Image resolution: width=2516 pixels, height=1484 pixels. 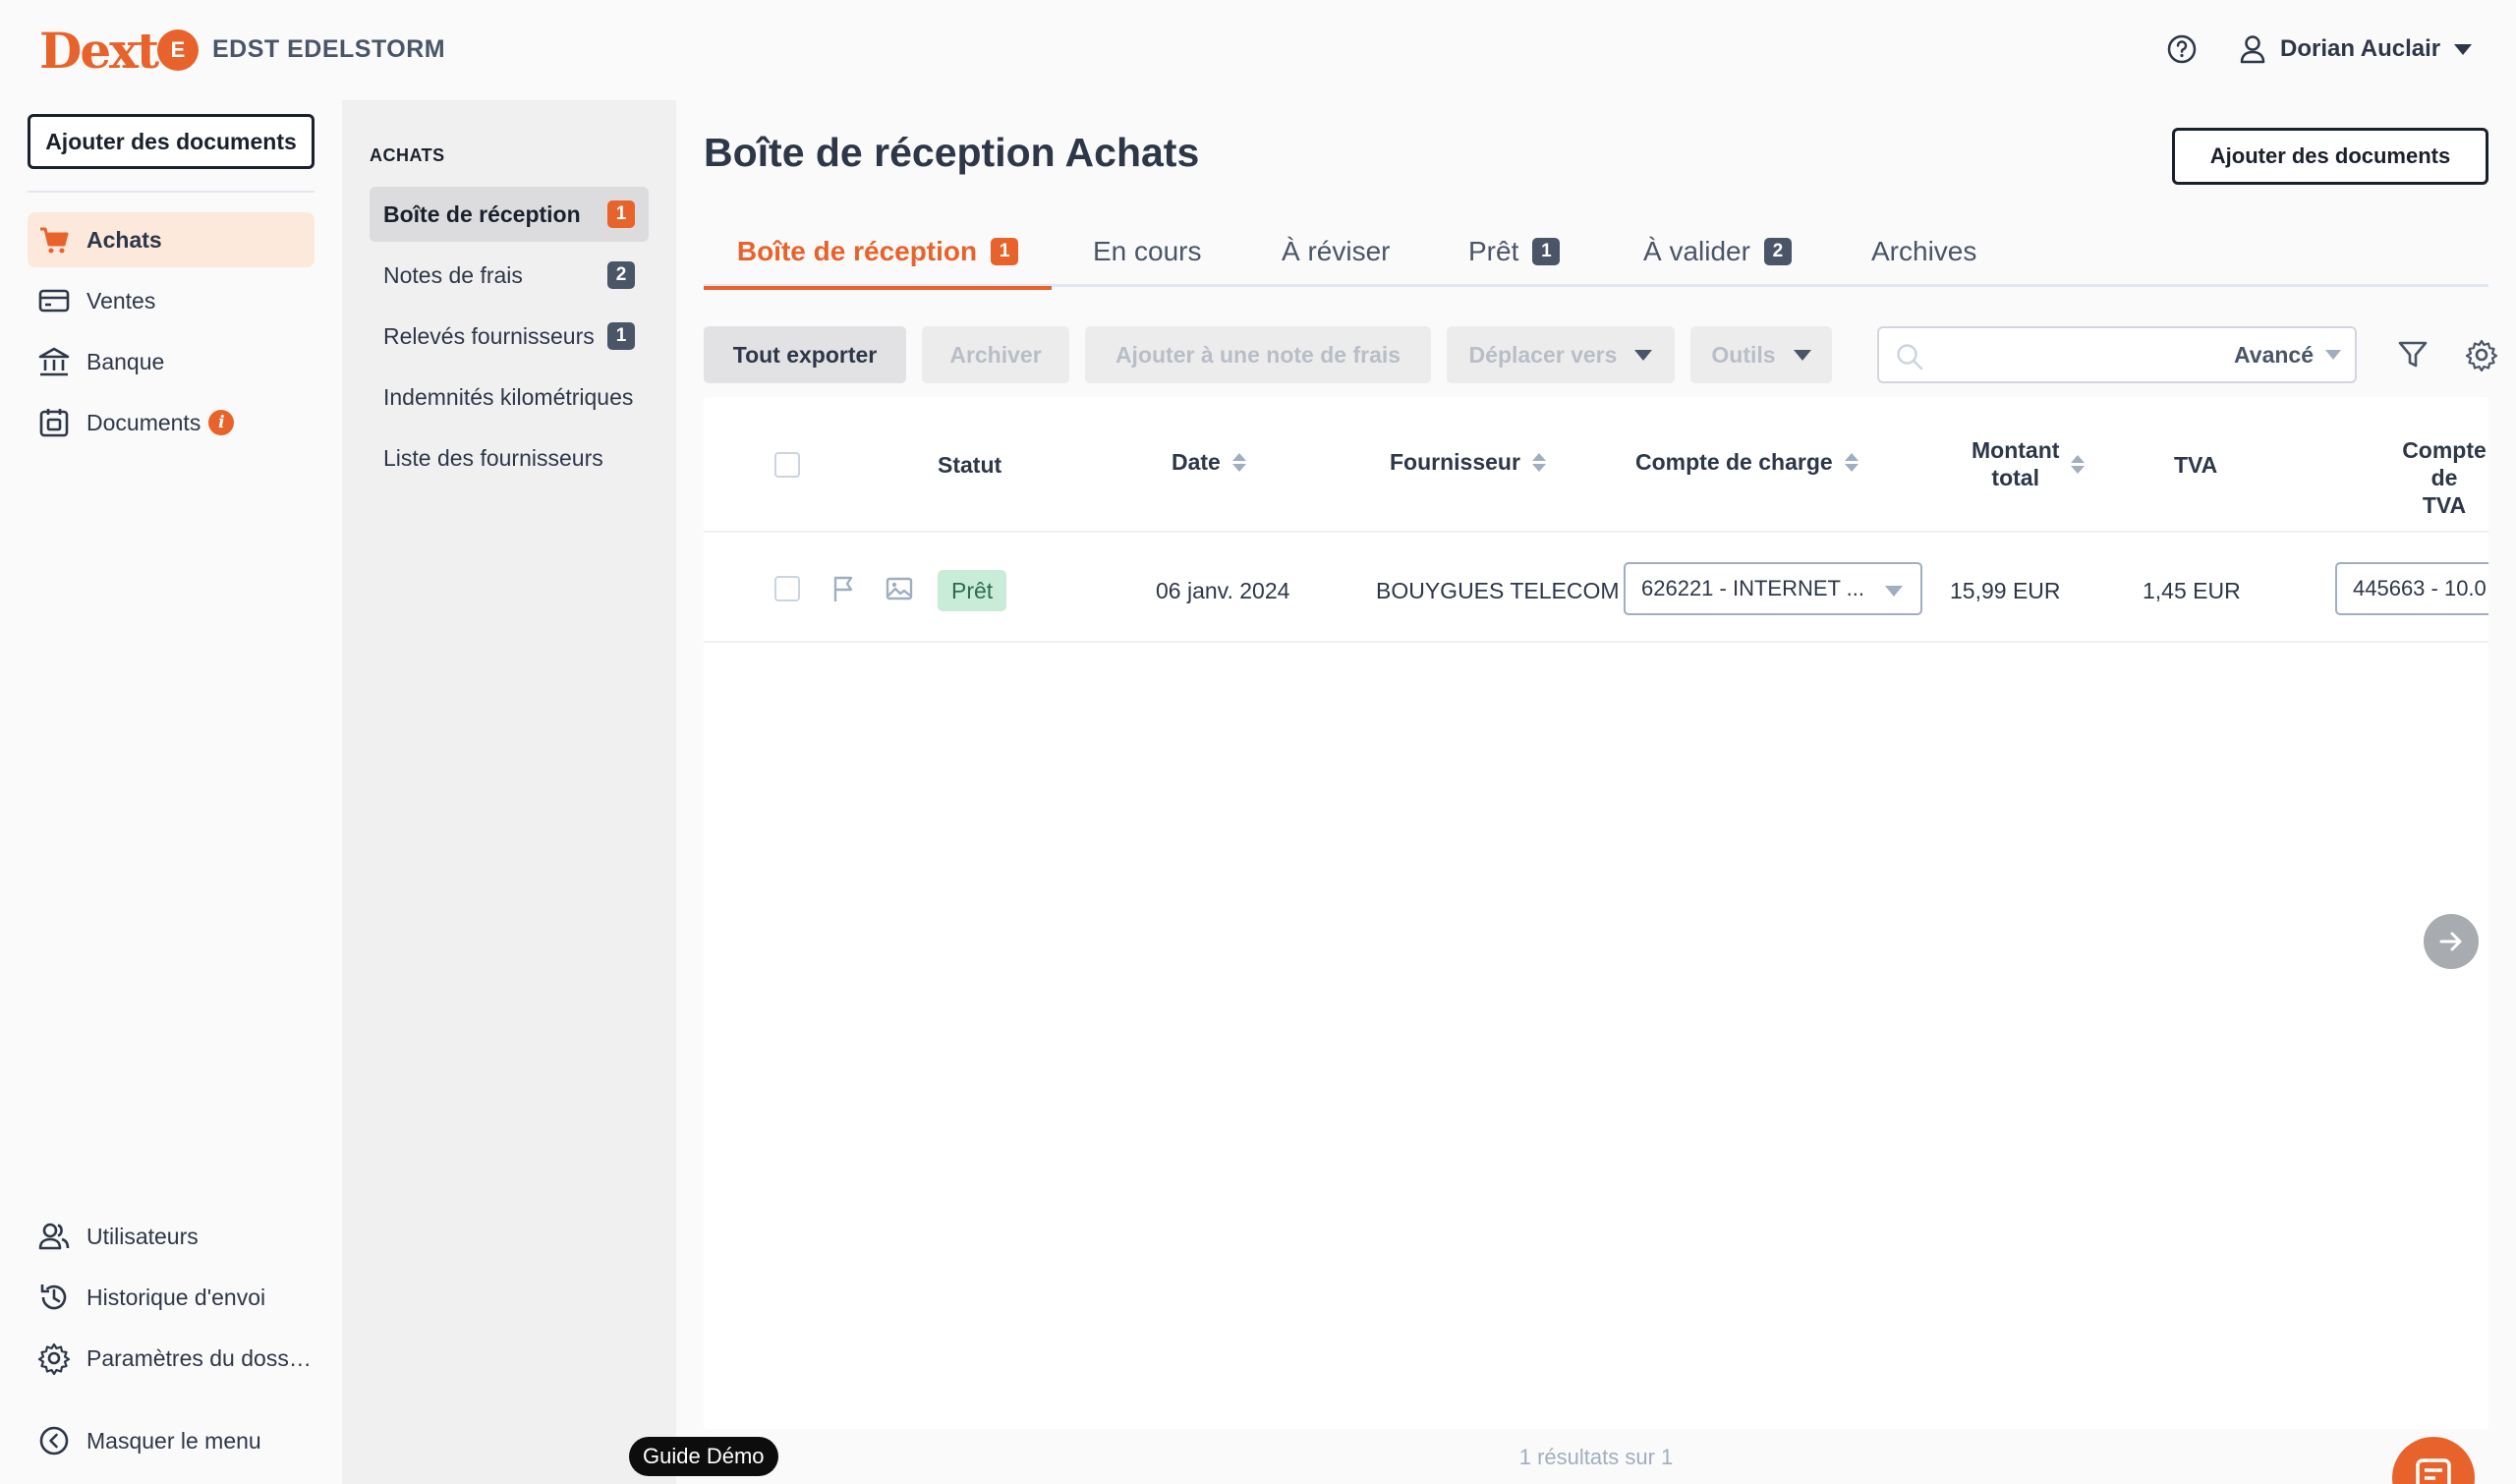 What do you see at coordinates (1717, 251) in the screenshot?
I see `tab-to-validate: À valider 2` at bounding box center [1717, 251].